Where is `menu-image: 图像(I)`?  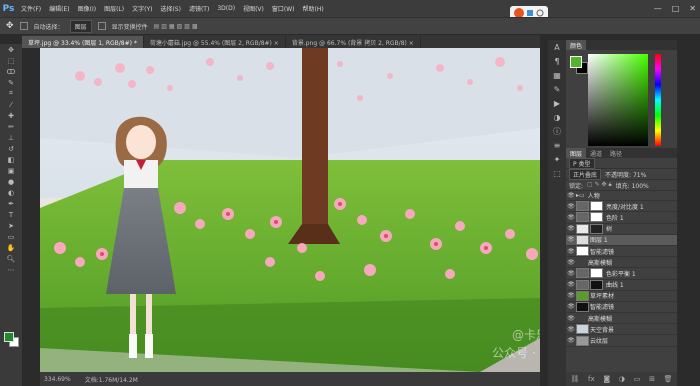 menu-image: 图像(I) is located at coordinates (87, 8).